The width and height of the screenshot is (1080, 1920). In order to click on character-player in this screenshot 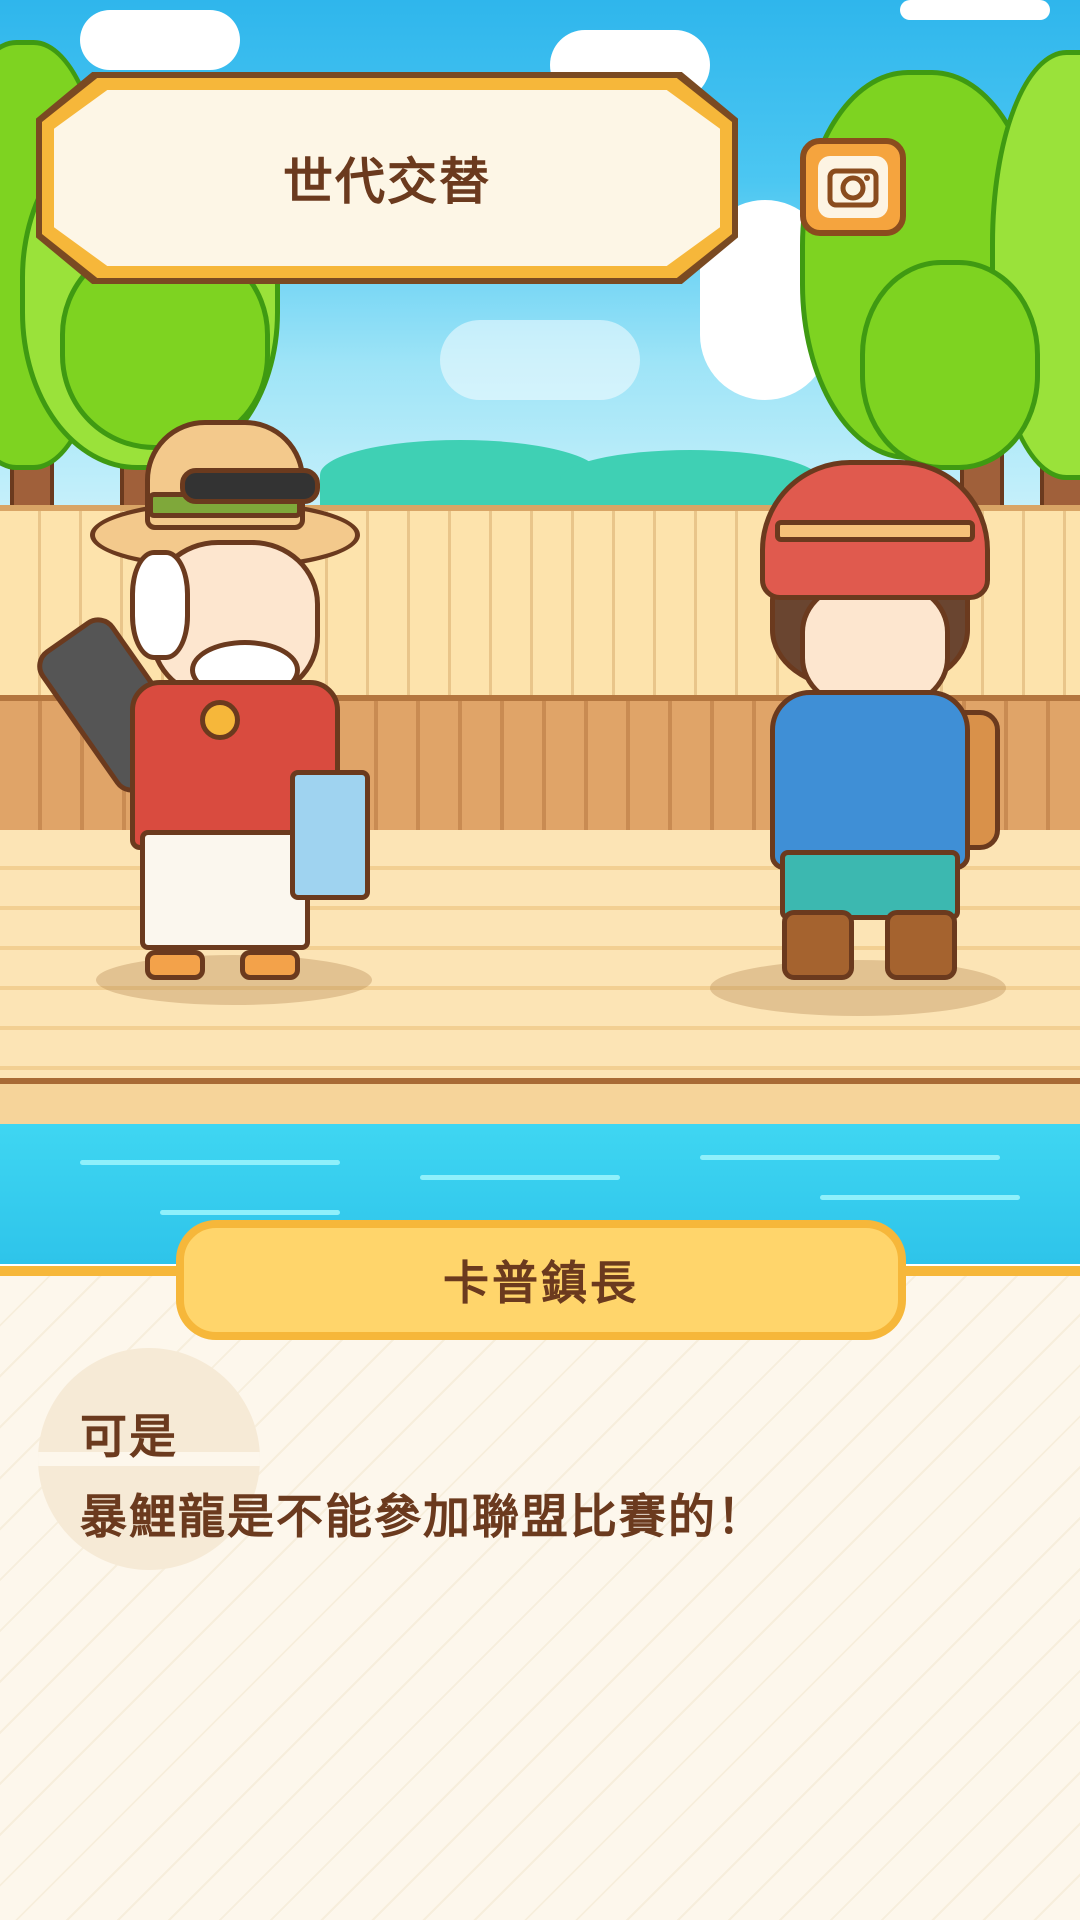, I will do `click(870, 720)`.